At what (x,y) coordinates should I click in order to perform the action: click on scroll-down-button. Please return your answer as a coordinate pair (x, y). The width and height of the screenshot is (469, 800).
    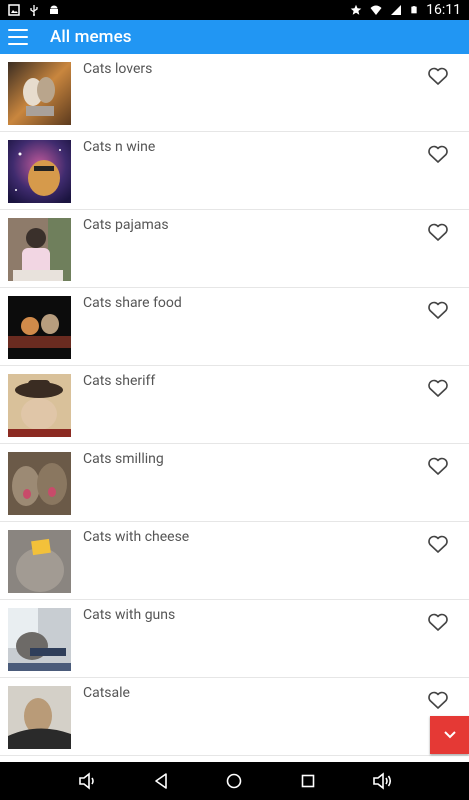
    Looking at the image, I should click on (449, 735).